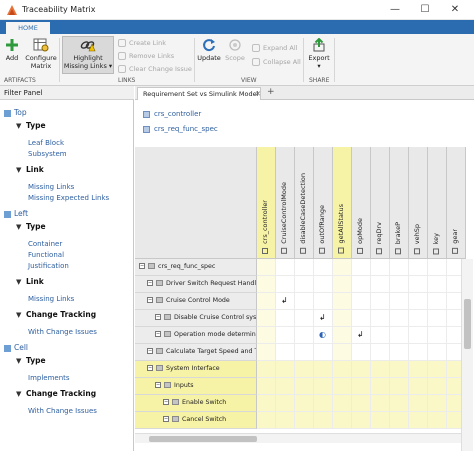 The width and height of the screenshot is (474, 451). I want to click on collapse-all-button: Collapse All, so click(276, 62).